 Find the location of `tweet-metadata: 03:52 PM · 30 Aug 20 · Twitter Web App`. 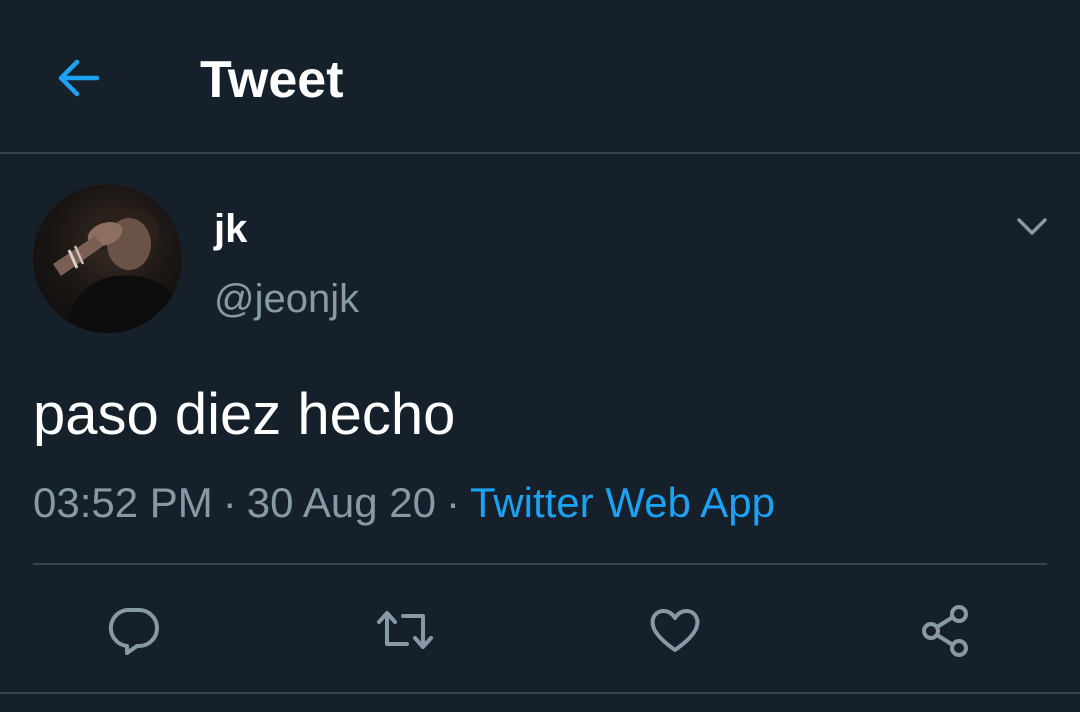

tweet-metadata: 03:52 PM · 30 Aug 20 · Twitter Web App is located at coordinates (404, 503).